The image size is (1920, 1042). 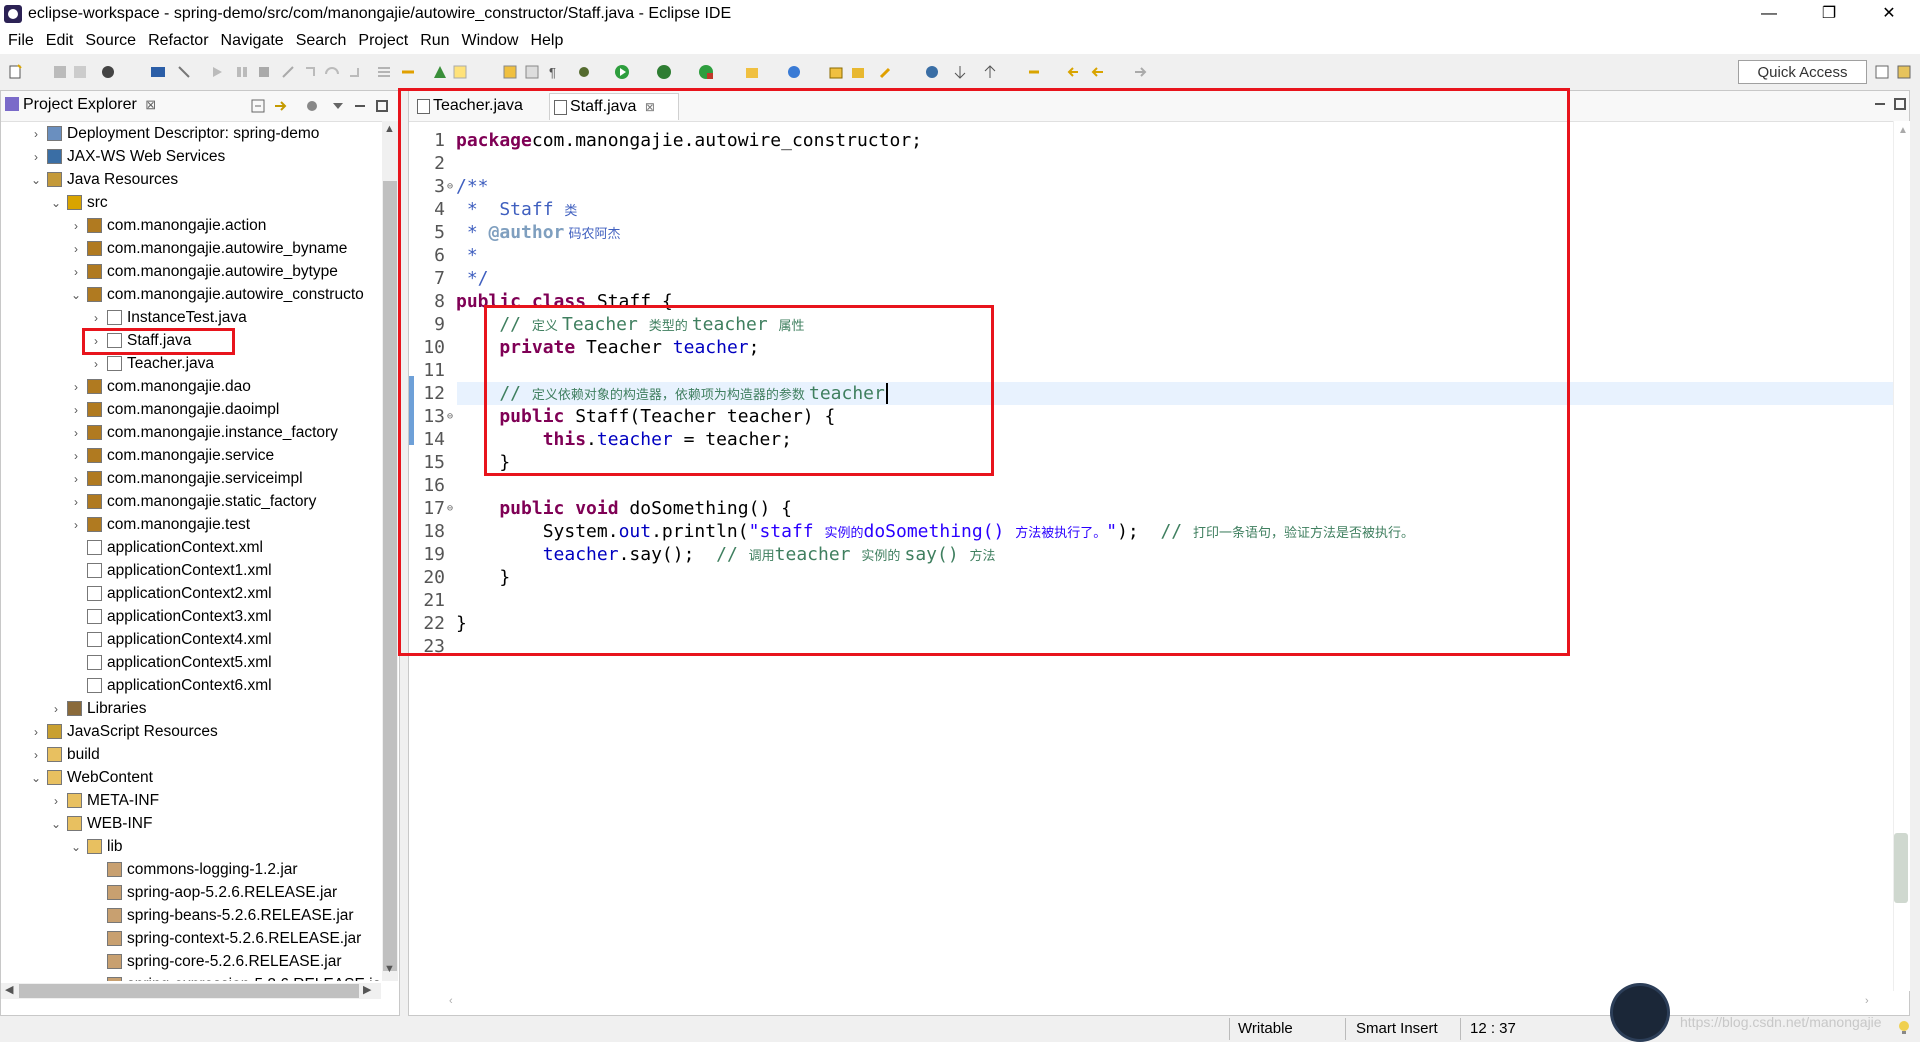 I want to click on tree-item: ⌄ WebContent, so click(x=191, y=778).